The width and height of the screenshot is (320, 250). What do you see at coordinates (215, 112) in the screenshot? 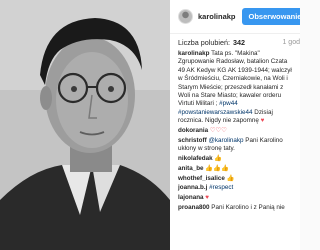
I see `hashtag-link: #powstaniewarszawskie44` at bounding box center [215, 112].